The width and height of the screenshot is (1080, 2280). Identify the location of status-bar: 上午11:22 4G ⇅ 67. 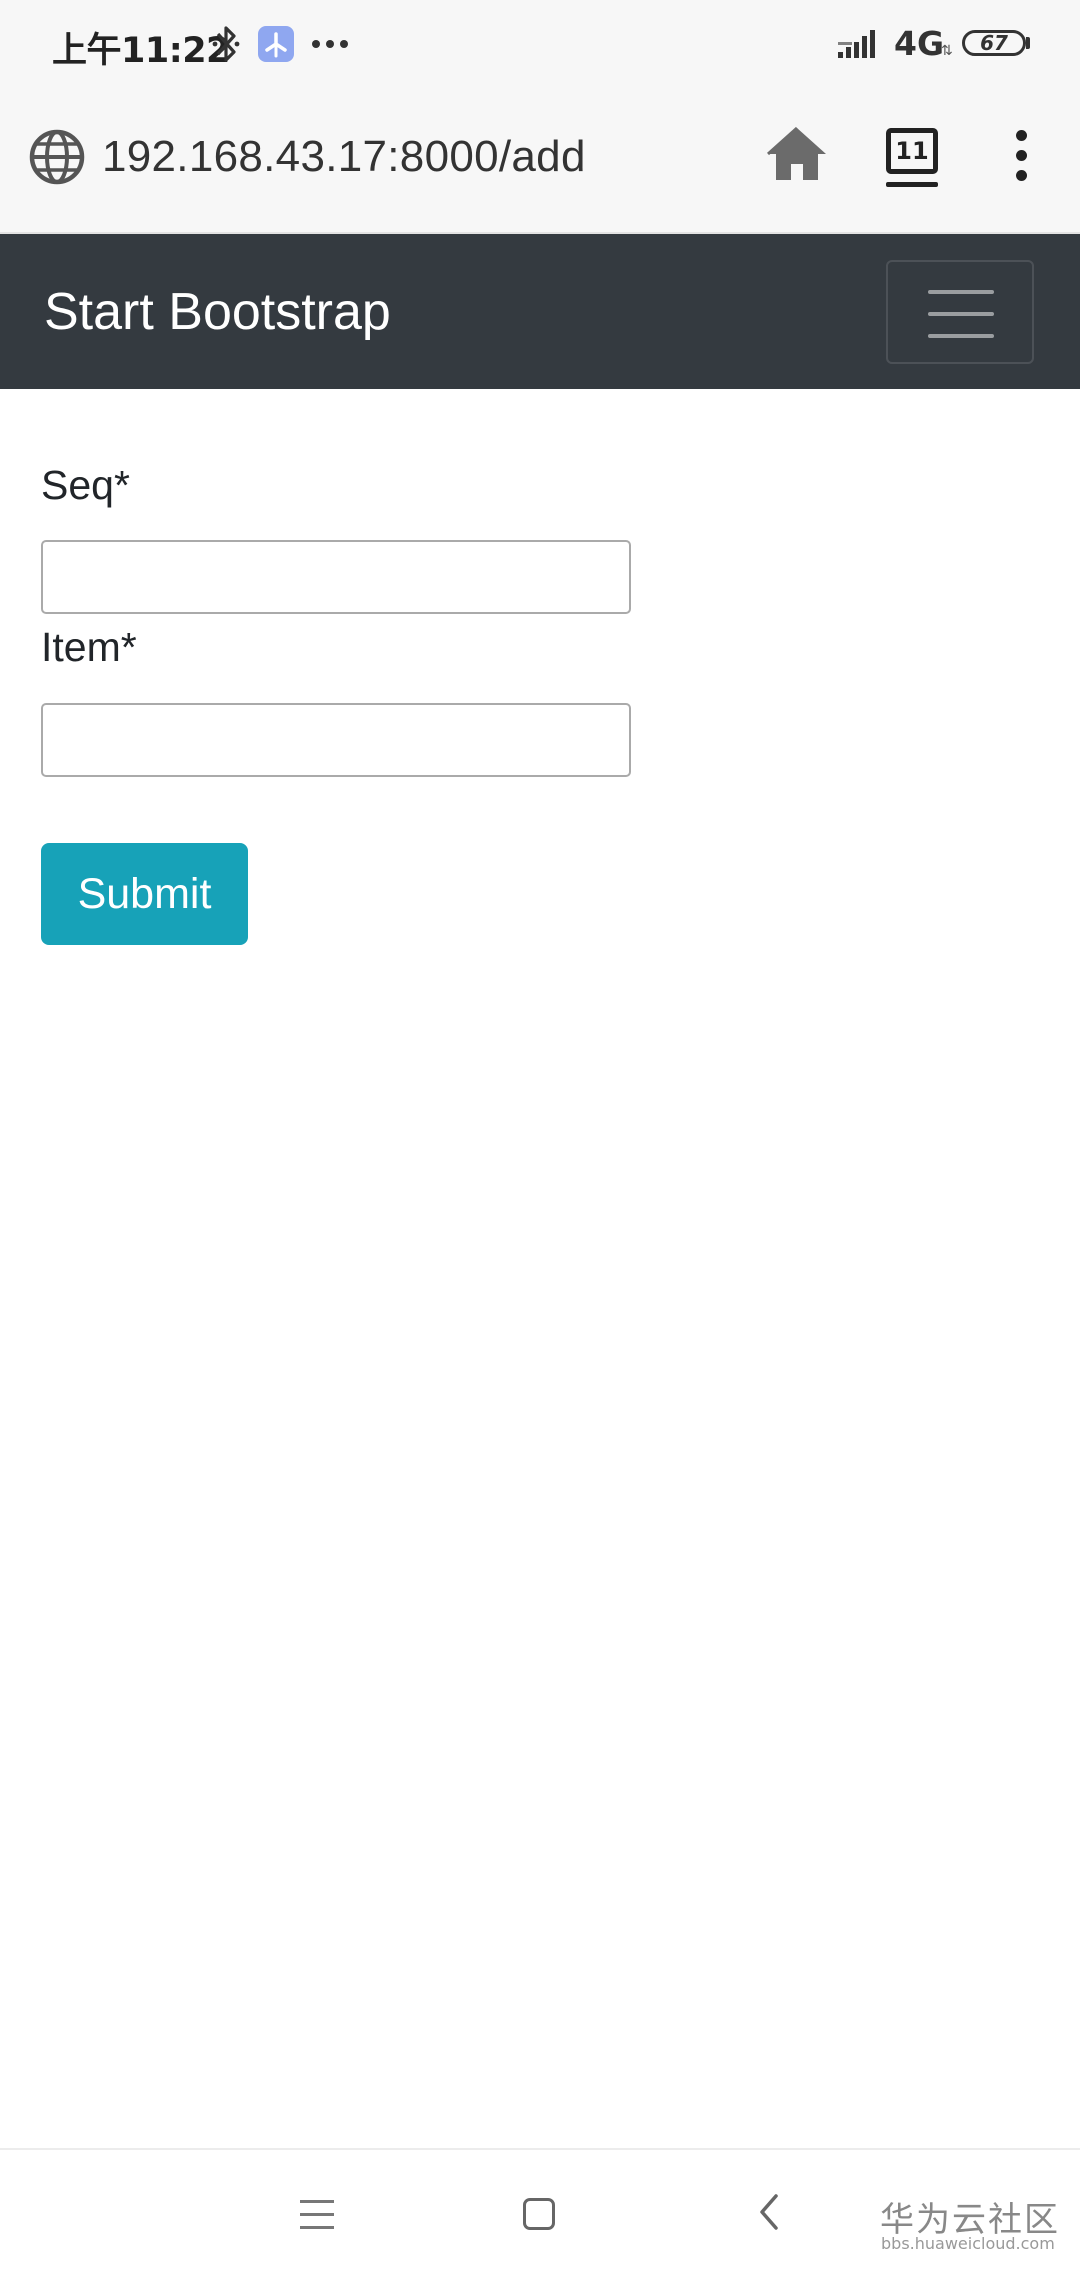
(540, 45).